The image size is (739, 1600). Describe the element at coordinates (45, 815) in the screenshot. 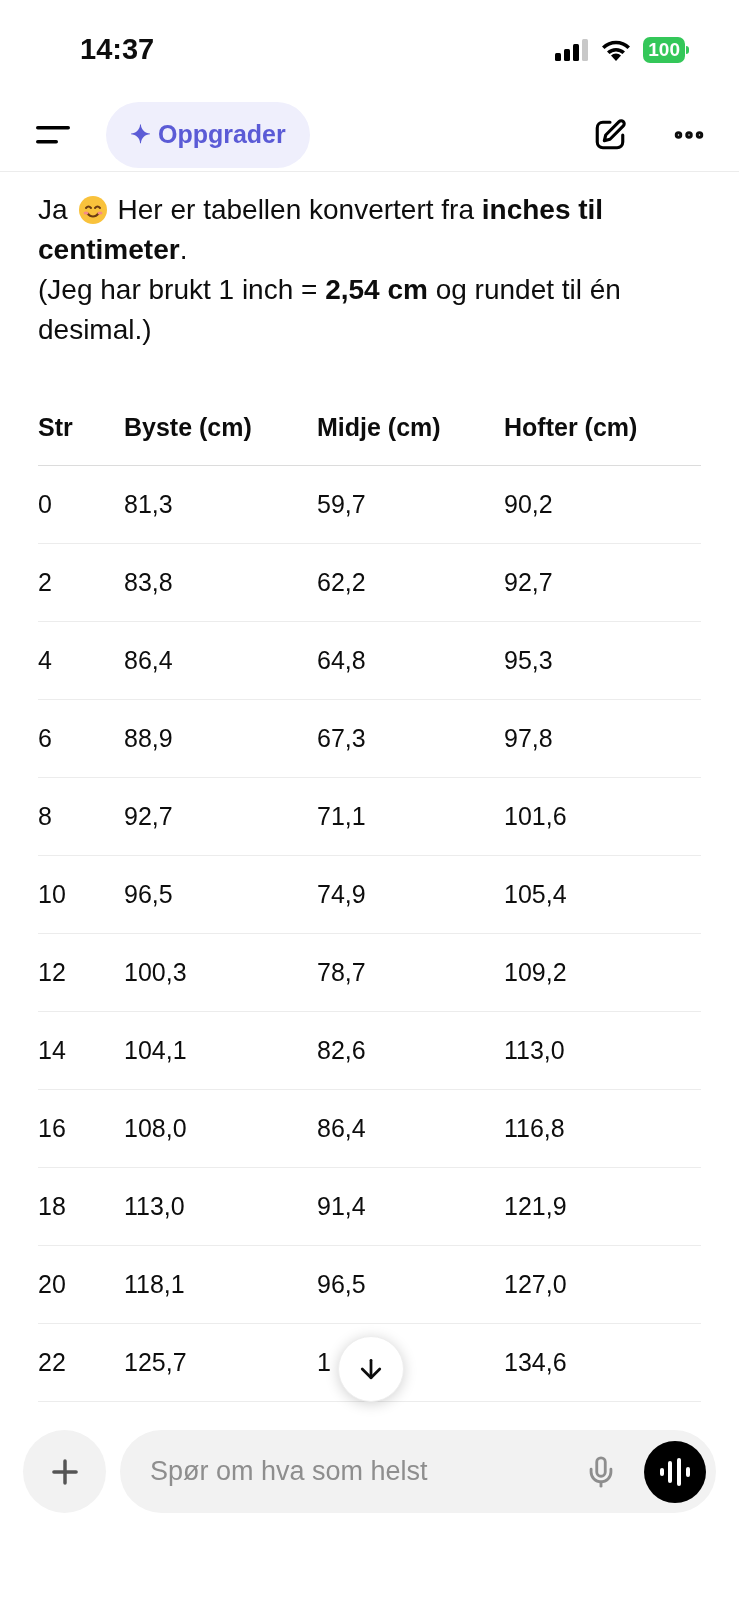

I see `table-cell: 8` at that location.